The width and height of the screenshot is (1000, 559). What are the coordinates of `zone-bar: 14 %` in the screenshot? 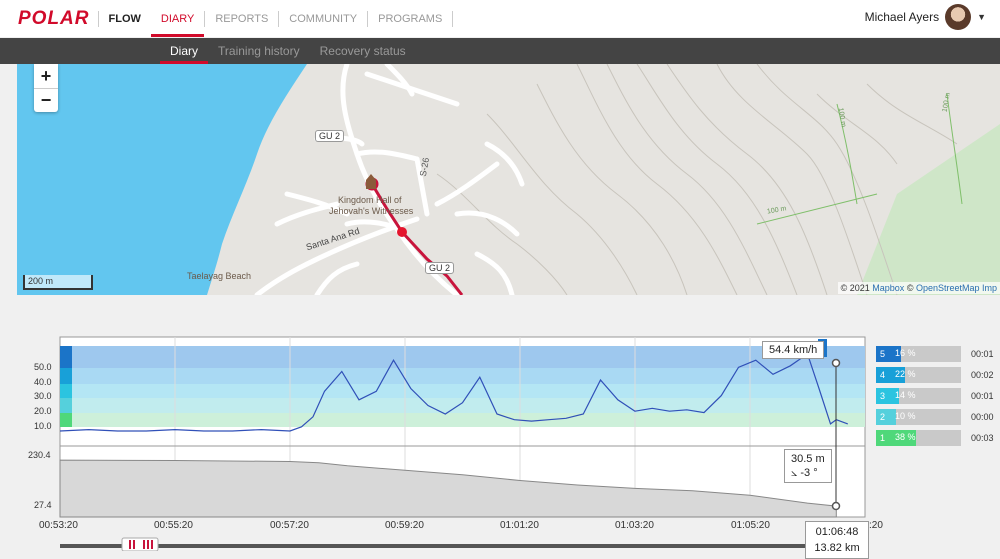 It's located at (925, 396).